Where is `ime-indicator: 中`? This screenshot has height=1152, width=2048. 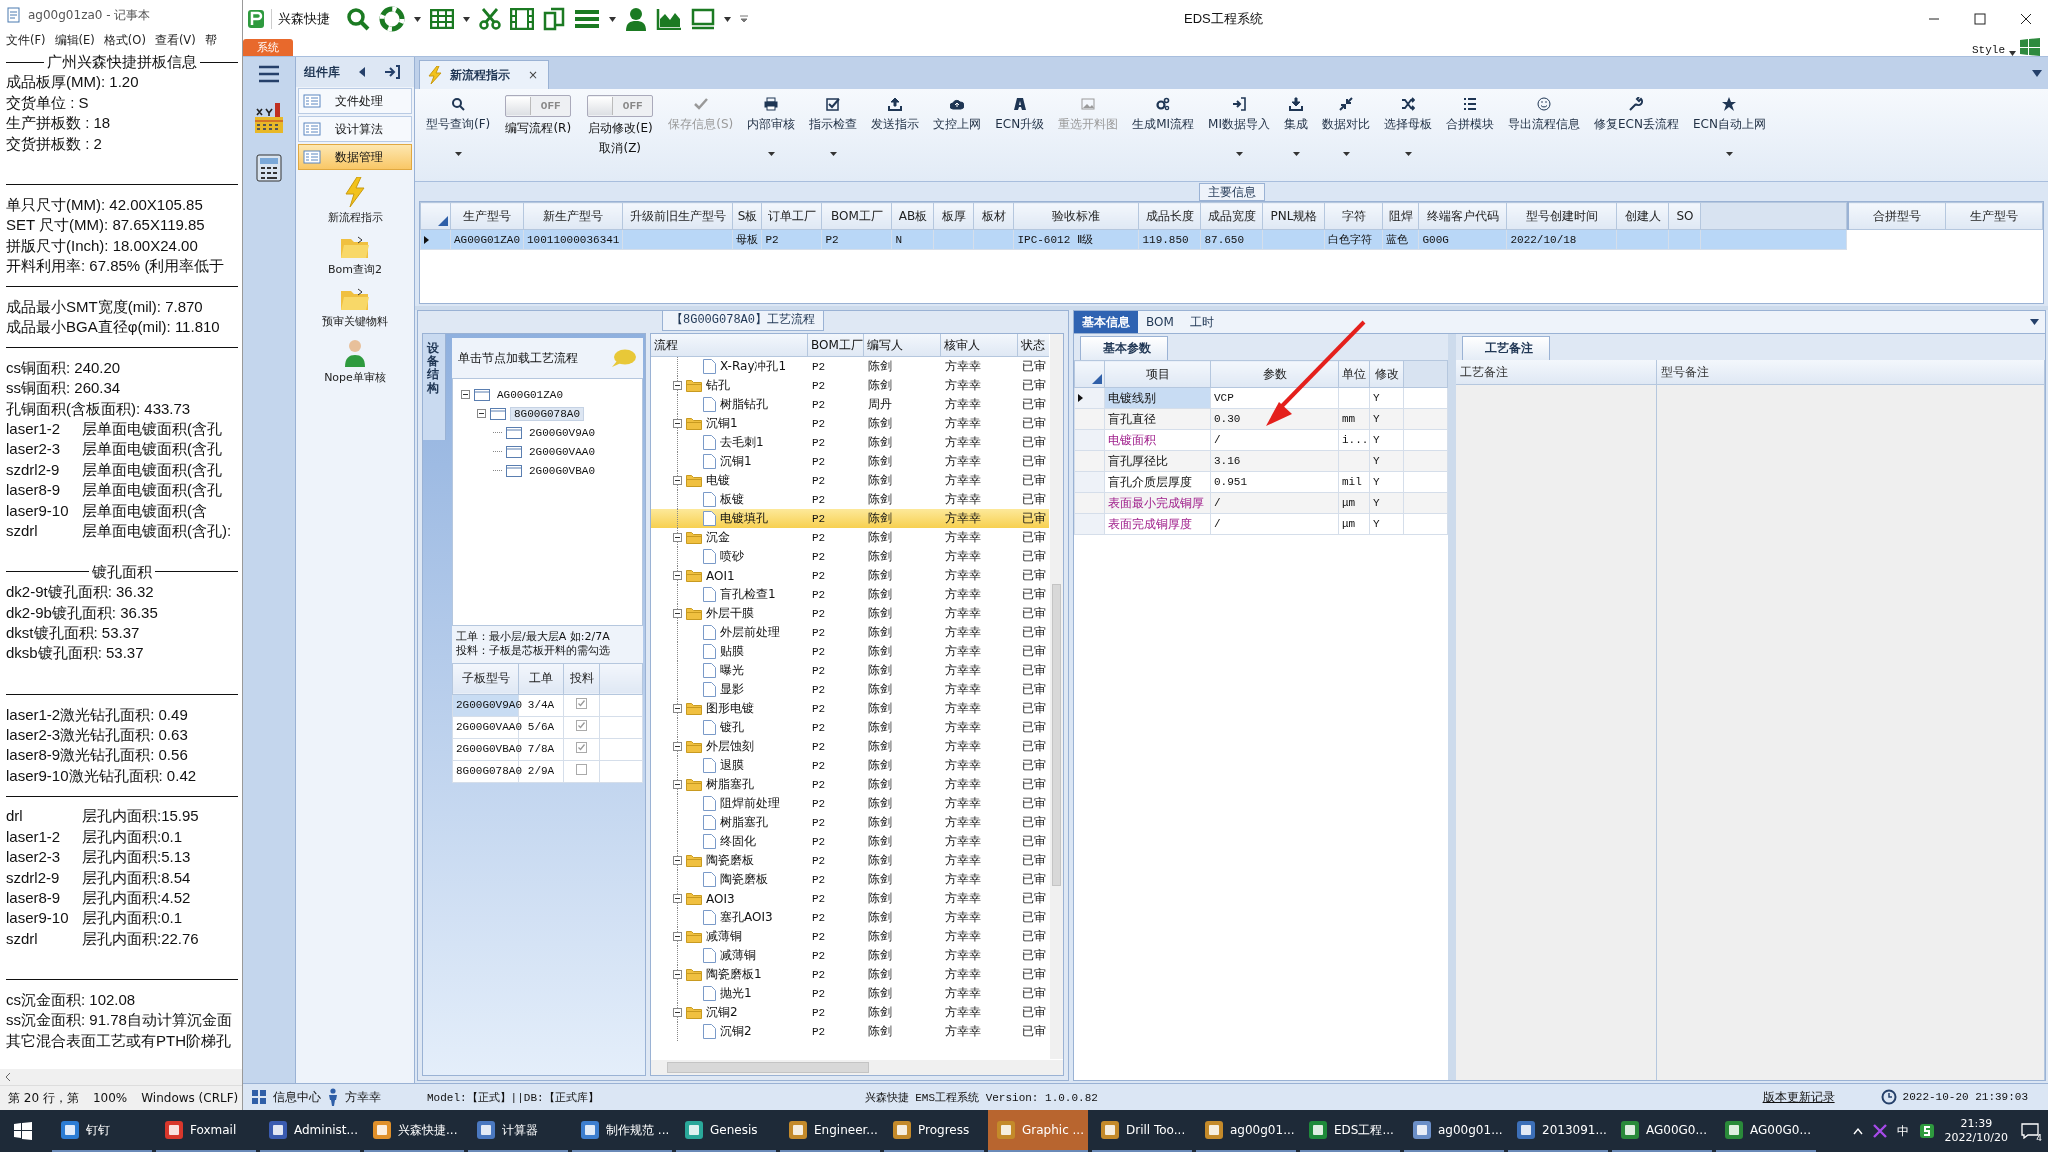 ime-indicator: 中 is located at coordinates (1902, 1131).